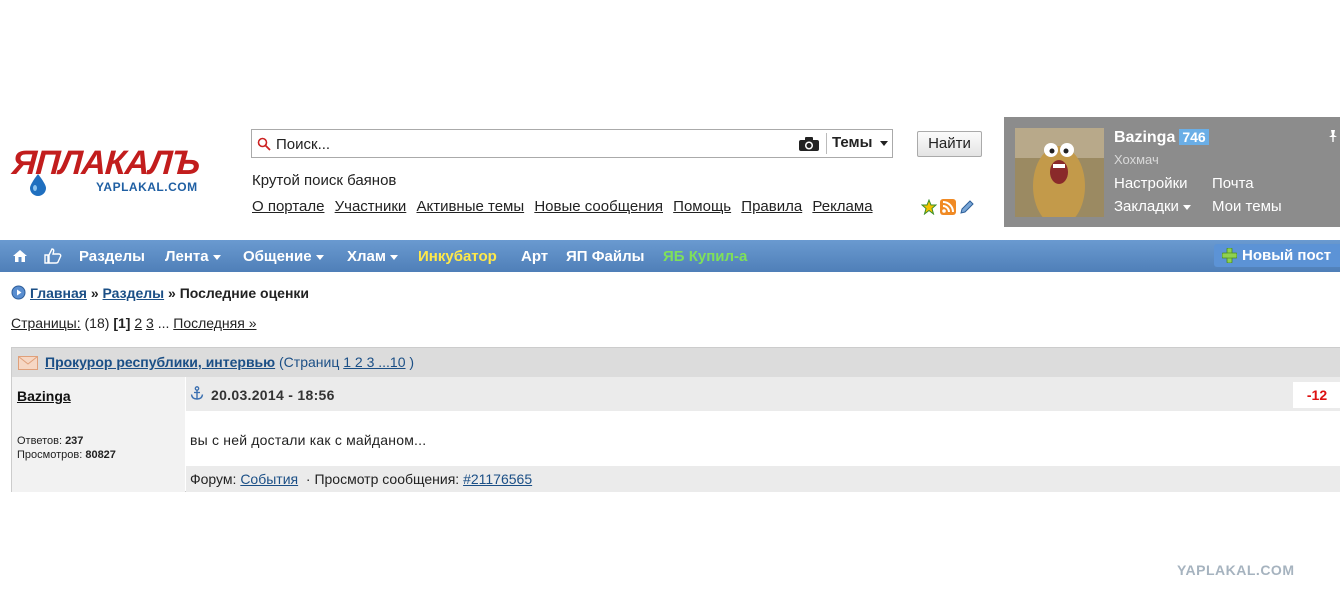 The width and height of the screenshot is (1340, 600). I want to click on my-topics-link: Мои темы, so click(1247, 206).